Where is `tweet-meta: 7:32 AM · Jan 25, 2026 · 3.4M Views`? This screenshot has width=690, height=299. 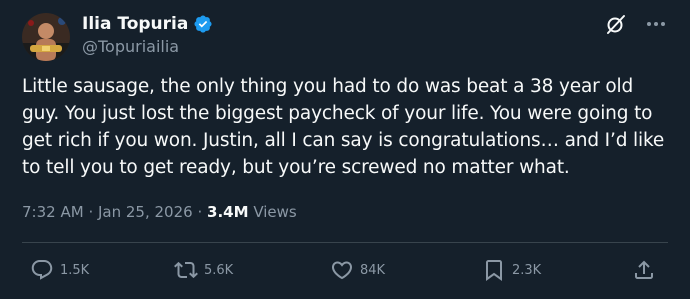
tweet-meta: 7:32 AM · Jan 25, 2026 · 3.4M Views is located at coordinates (159, 212).